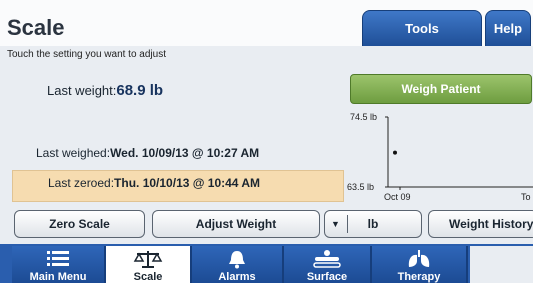 The image size is (533, 283). Describe the element at coordinates (422, 28) in the screenshot. I see `tab-tools: Tools` at that location.